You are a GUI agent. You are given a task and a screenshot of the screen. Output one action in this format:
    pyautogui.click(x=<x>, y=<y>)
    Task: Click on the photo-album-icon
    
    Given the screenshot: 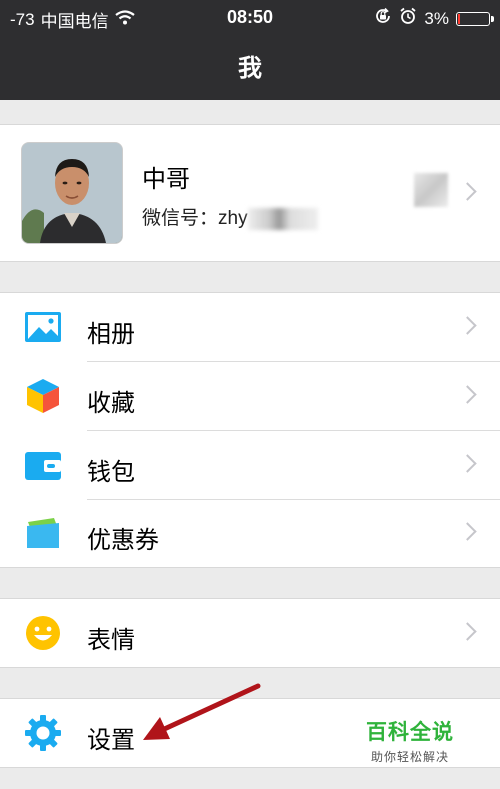 What is the action you would take?
    pyautogui.click(x=43, y=327)
    